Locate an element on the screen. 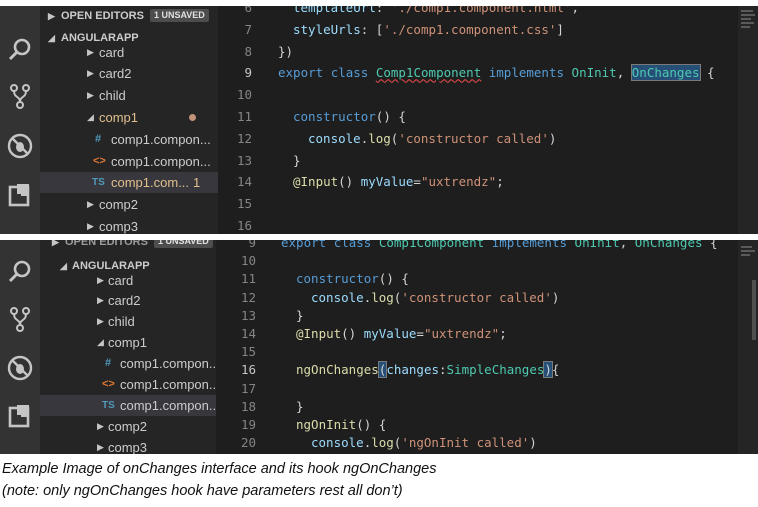 The width and height of the screenshot is (758, 507). code-token: export is located at coordinates (301, 73).